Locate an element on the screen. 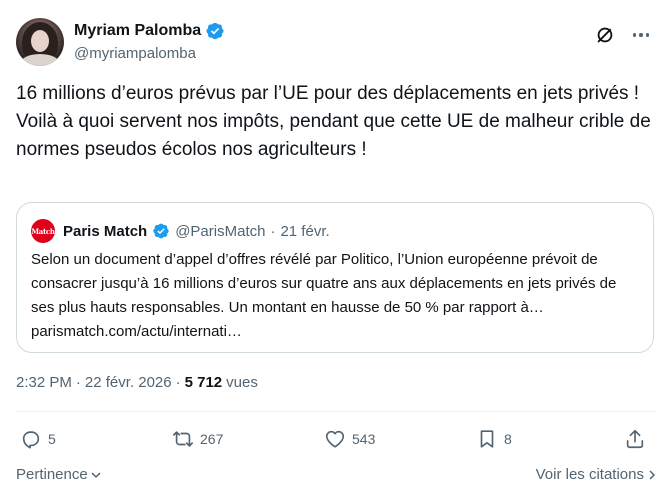 This screenshot has width=672, height=500. tweet-header: Myriam Palomba @myriampalomba is located at coordinates (336, 41).